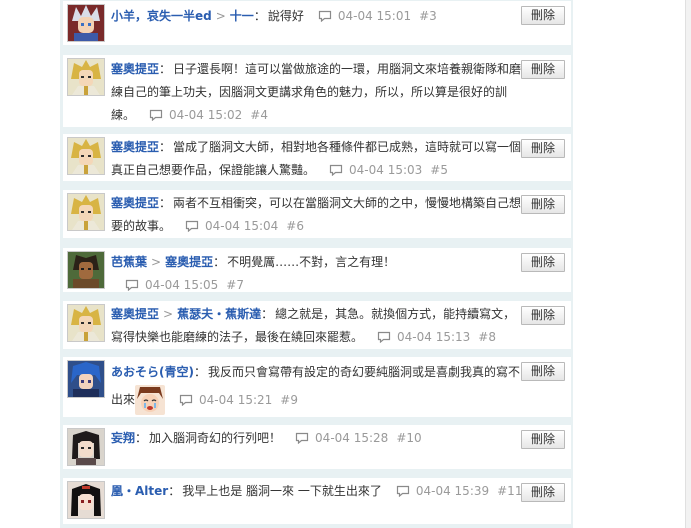  I want to click on silver-hair-avatar-icon, so click(86, 23).